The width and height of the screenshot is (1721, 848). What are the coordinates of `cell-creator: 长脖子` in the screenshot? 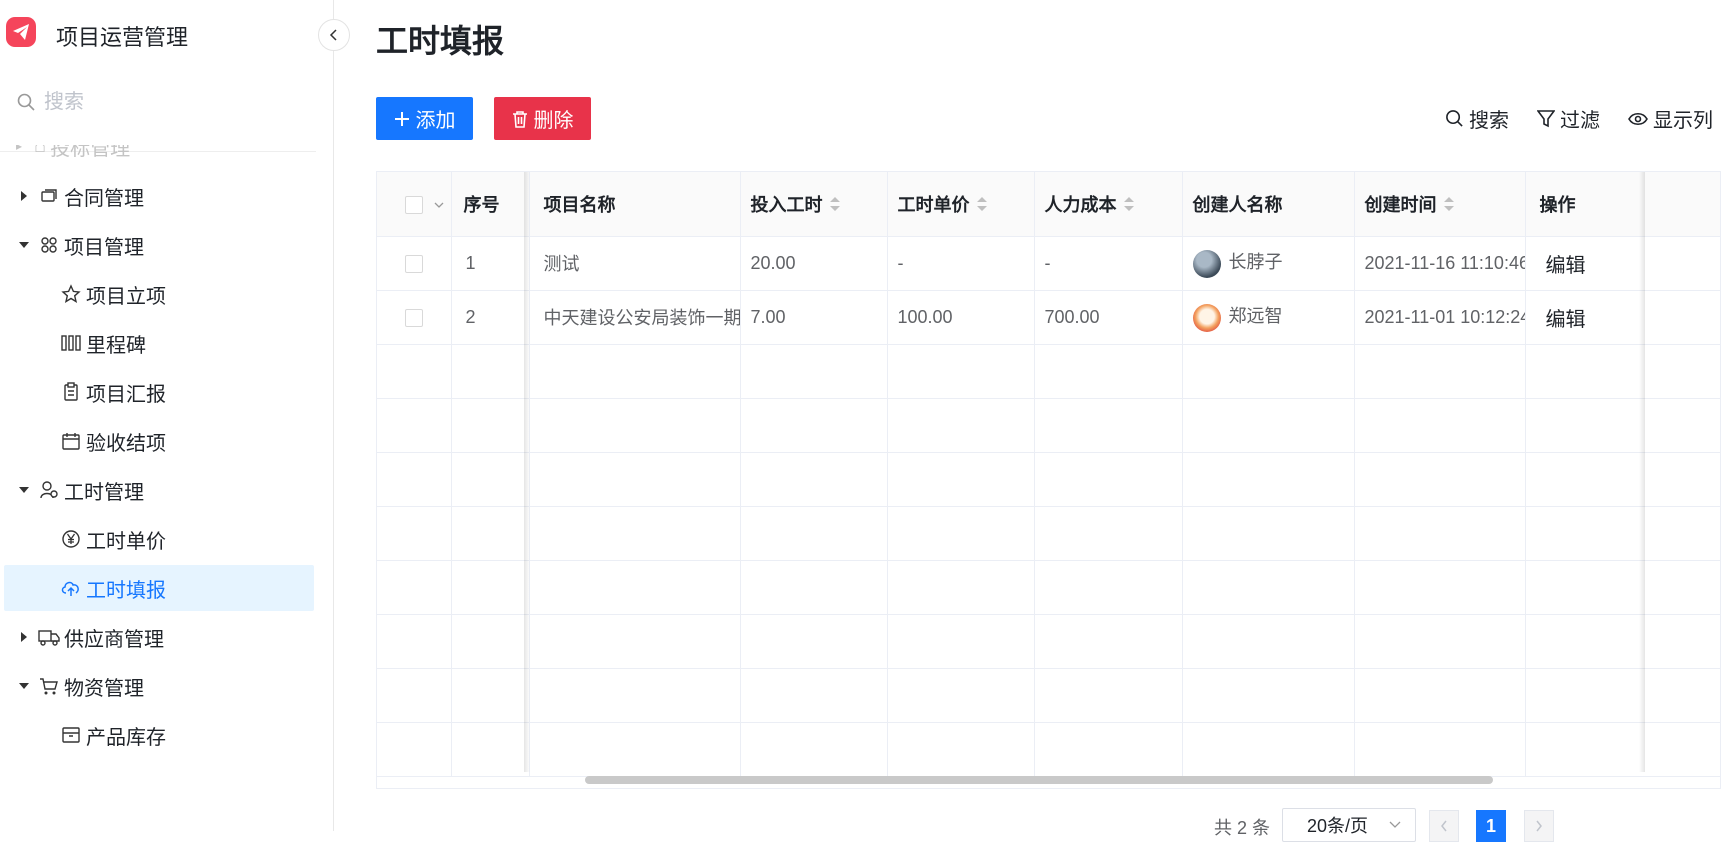 It's located at (1268, 263).